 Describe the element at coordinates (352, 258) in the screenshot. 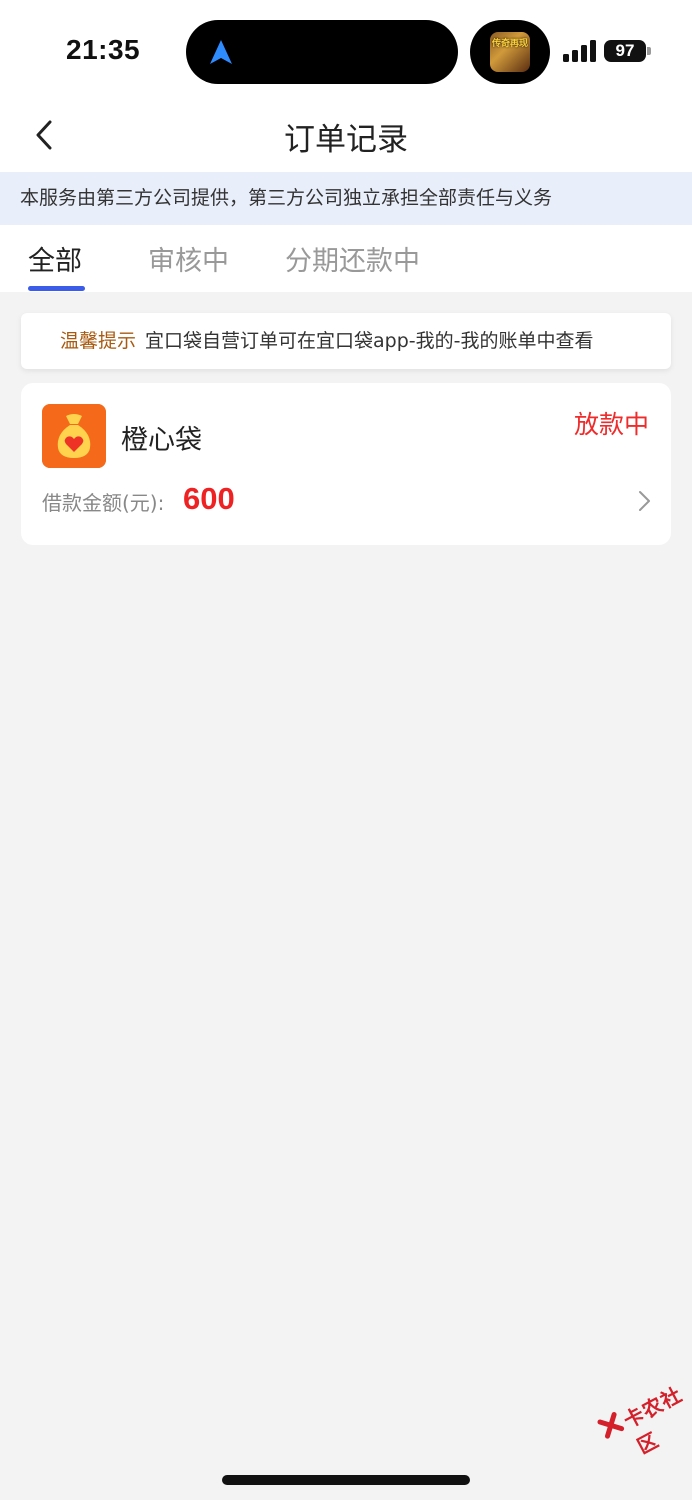

I see `tab-installment-repaying: 分期还款中` at that location.